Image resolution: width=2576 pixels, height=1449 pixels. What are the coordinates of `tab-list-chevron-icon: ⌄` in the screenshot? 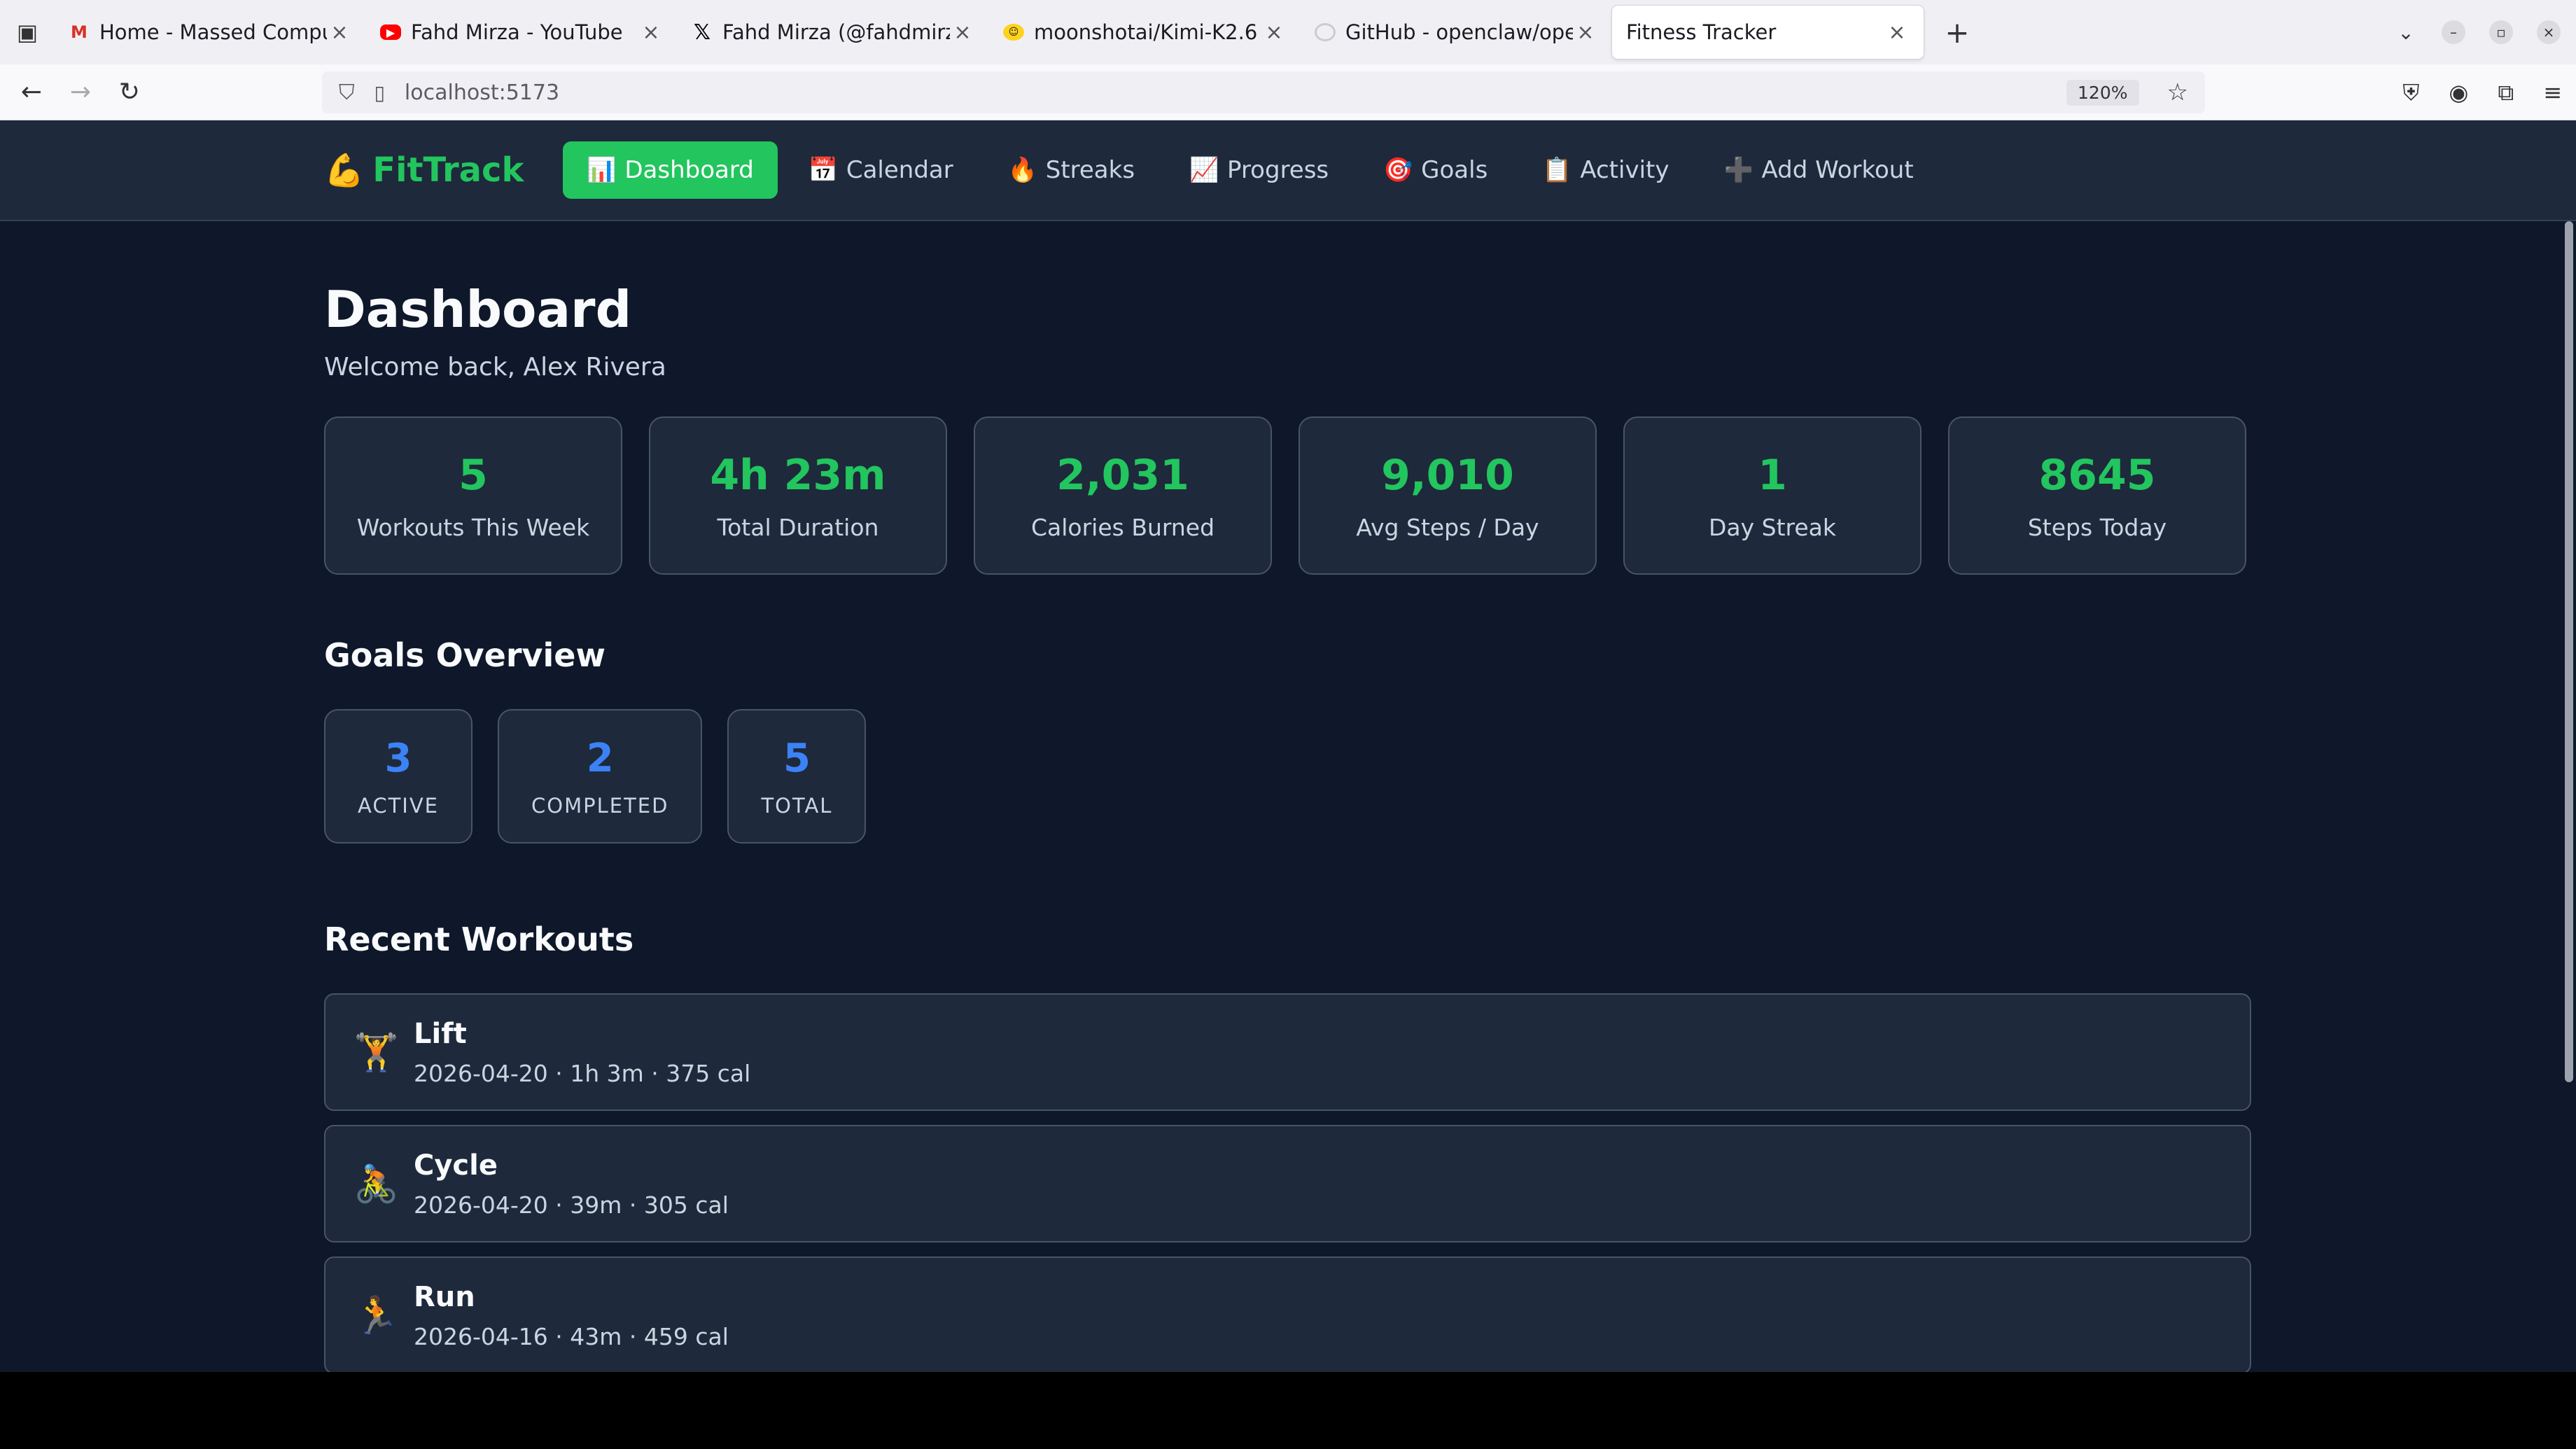 It's located at (2406, 32).